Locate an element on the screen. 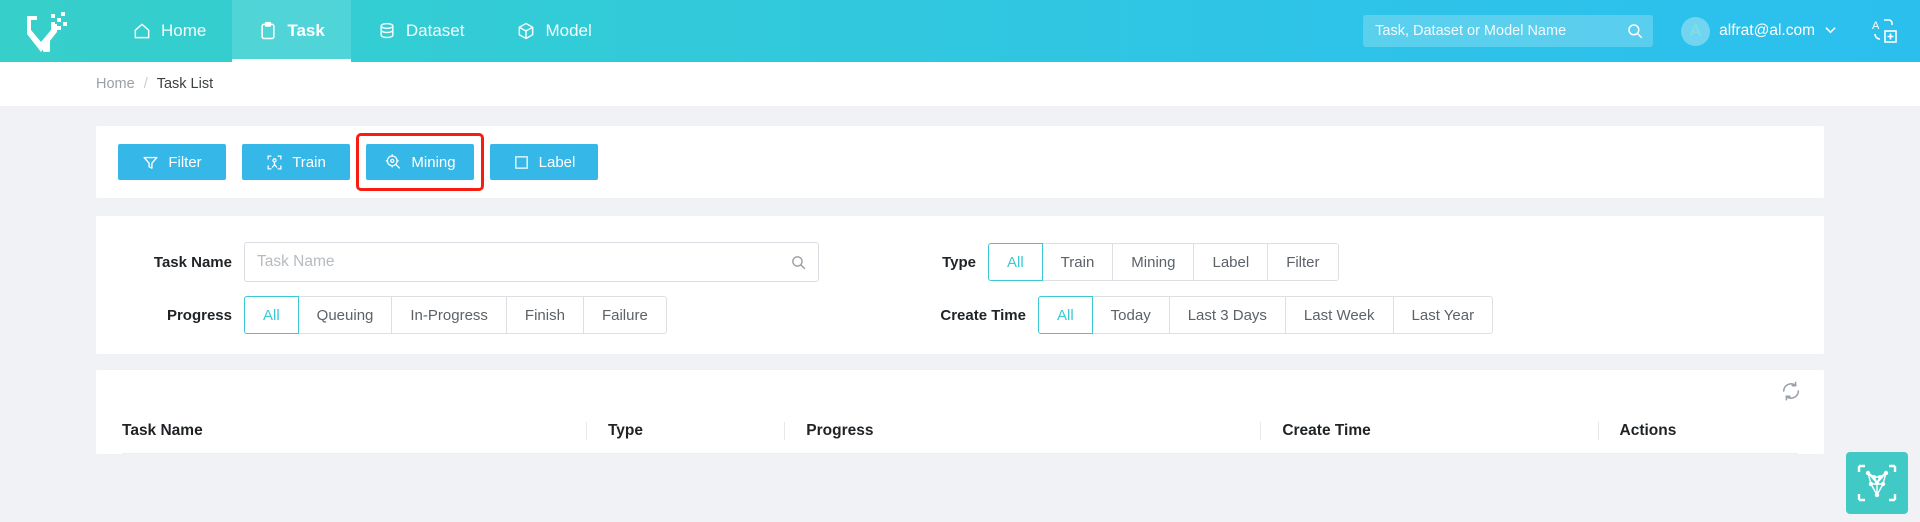  filter-row-1: Task Name Type All Train Mining Label is located at coordinates (960, 262).